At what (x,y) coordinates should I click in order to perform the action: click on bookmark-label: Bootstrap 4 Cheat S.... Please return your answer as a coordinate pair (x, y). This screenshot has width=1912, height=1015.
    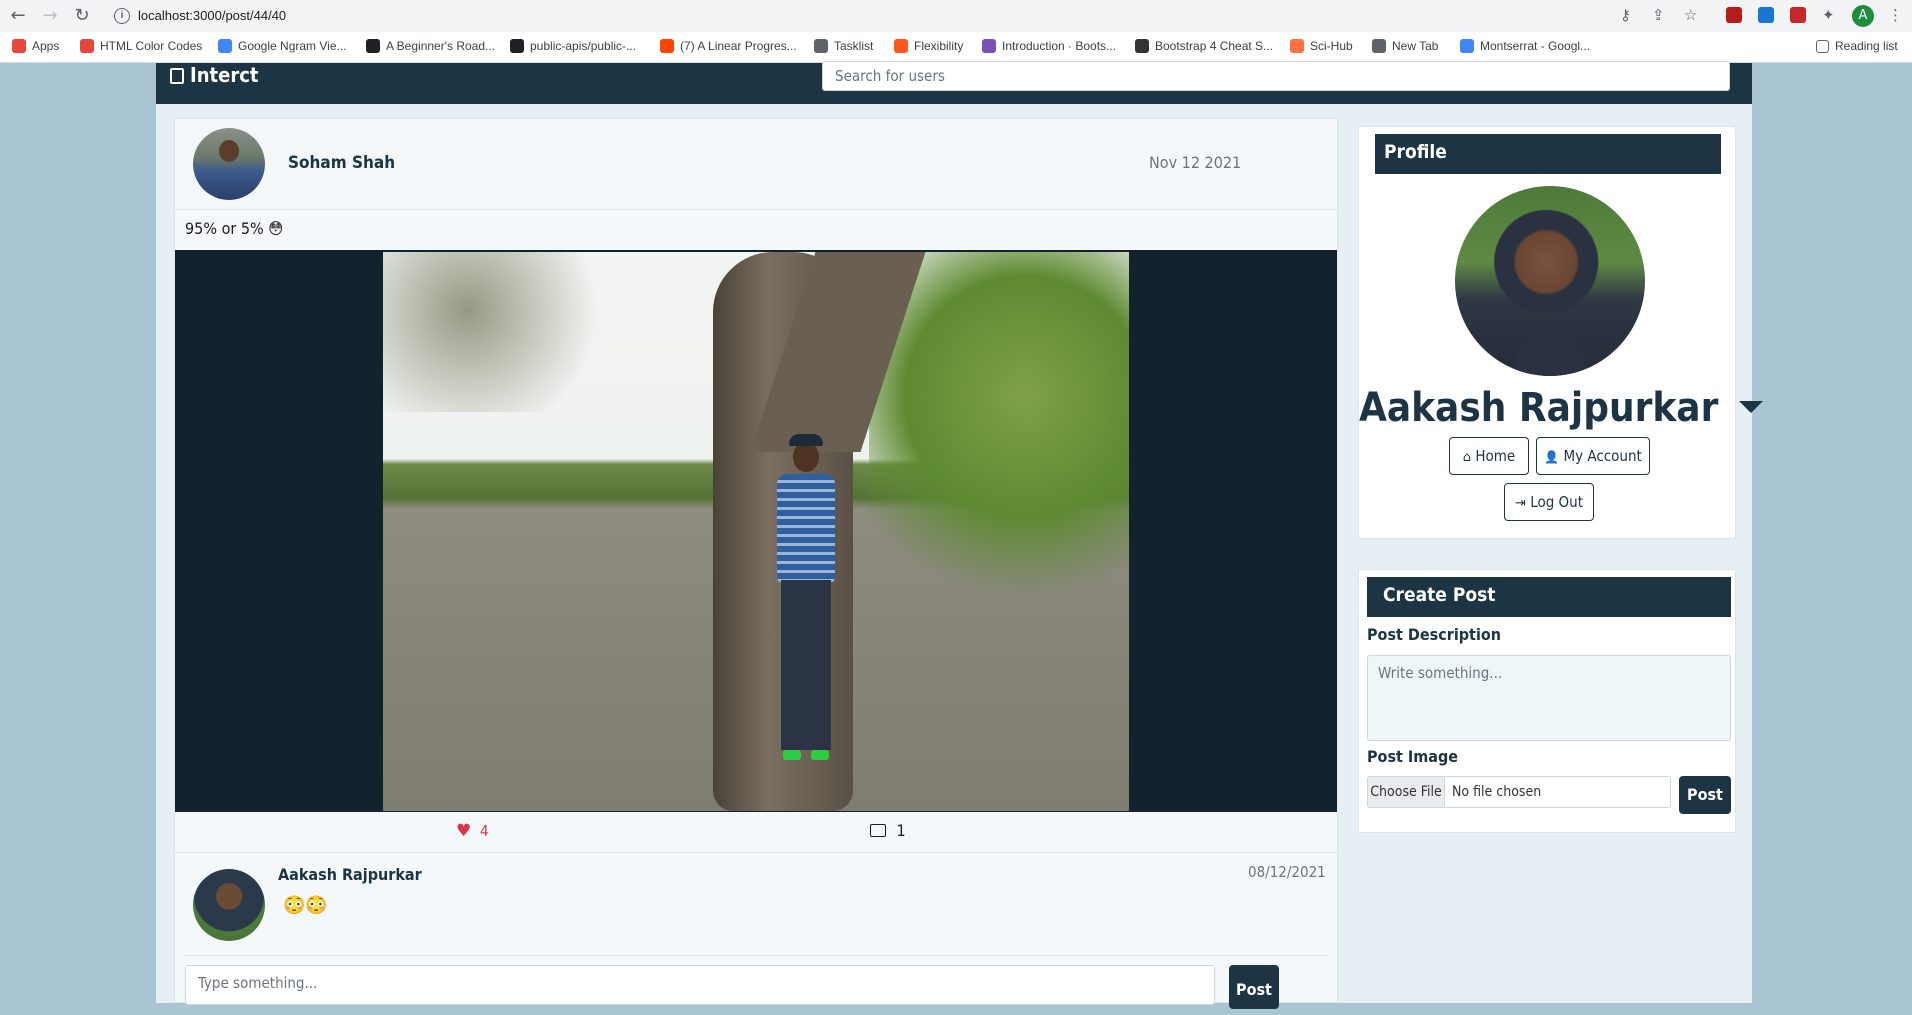
    Looking at the image, I should click on (1214, 46).